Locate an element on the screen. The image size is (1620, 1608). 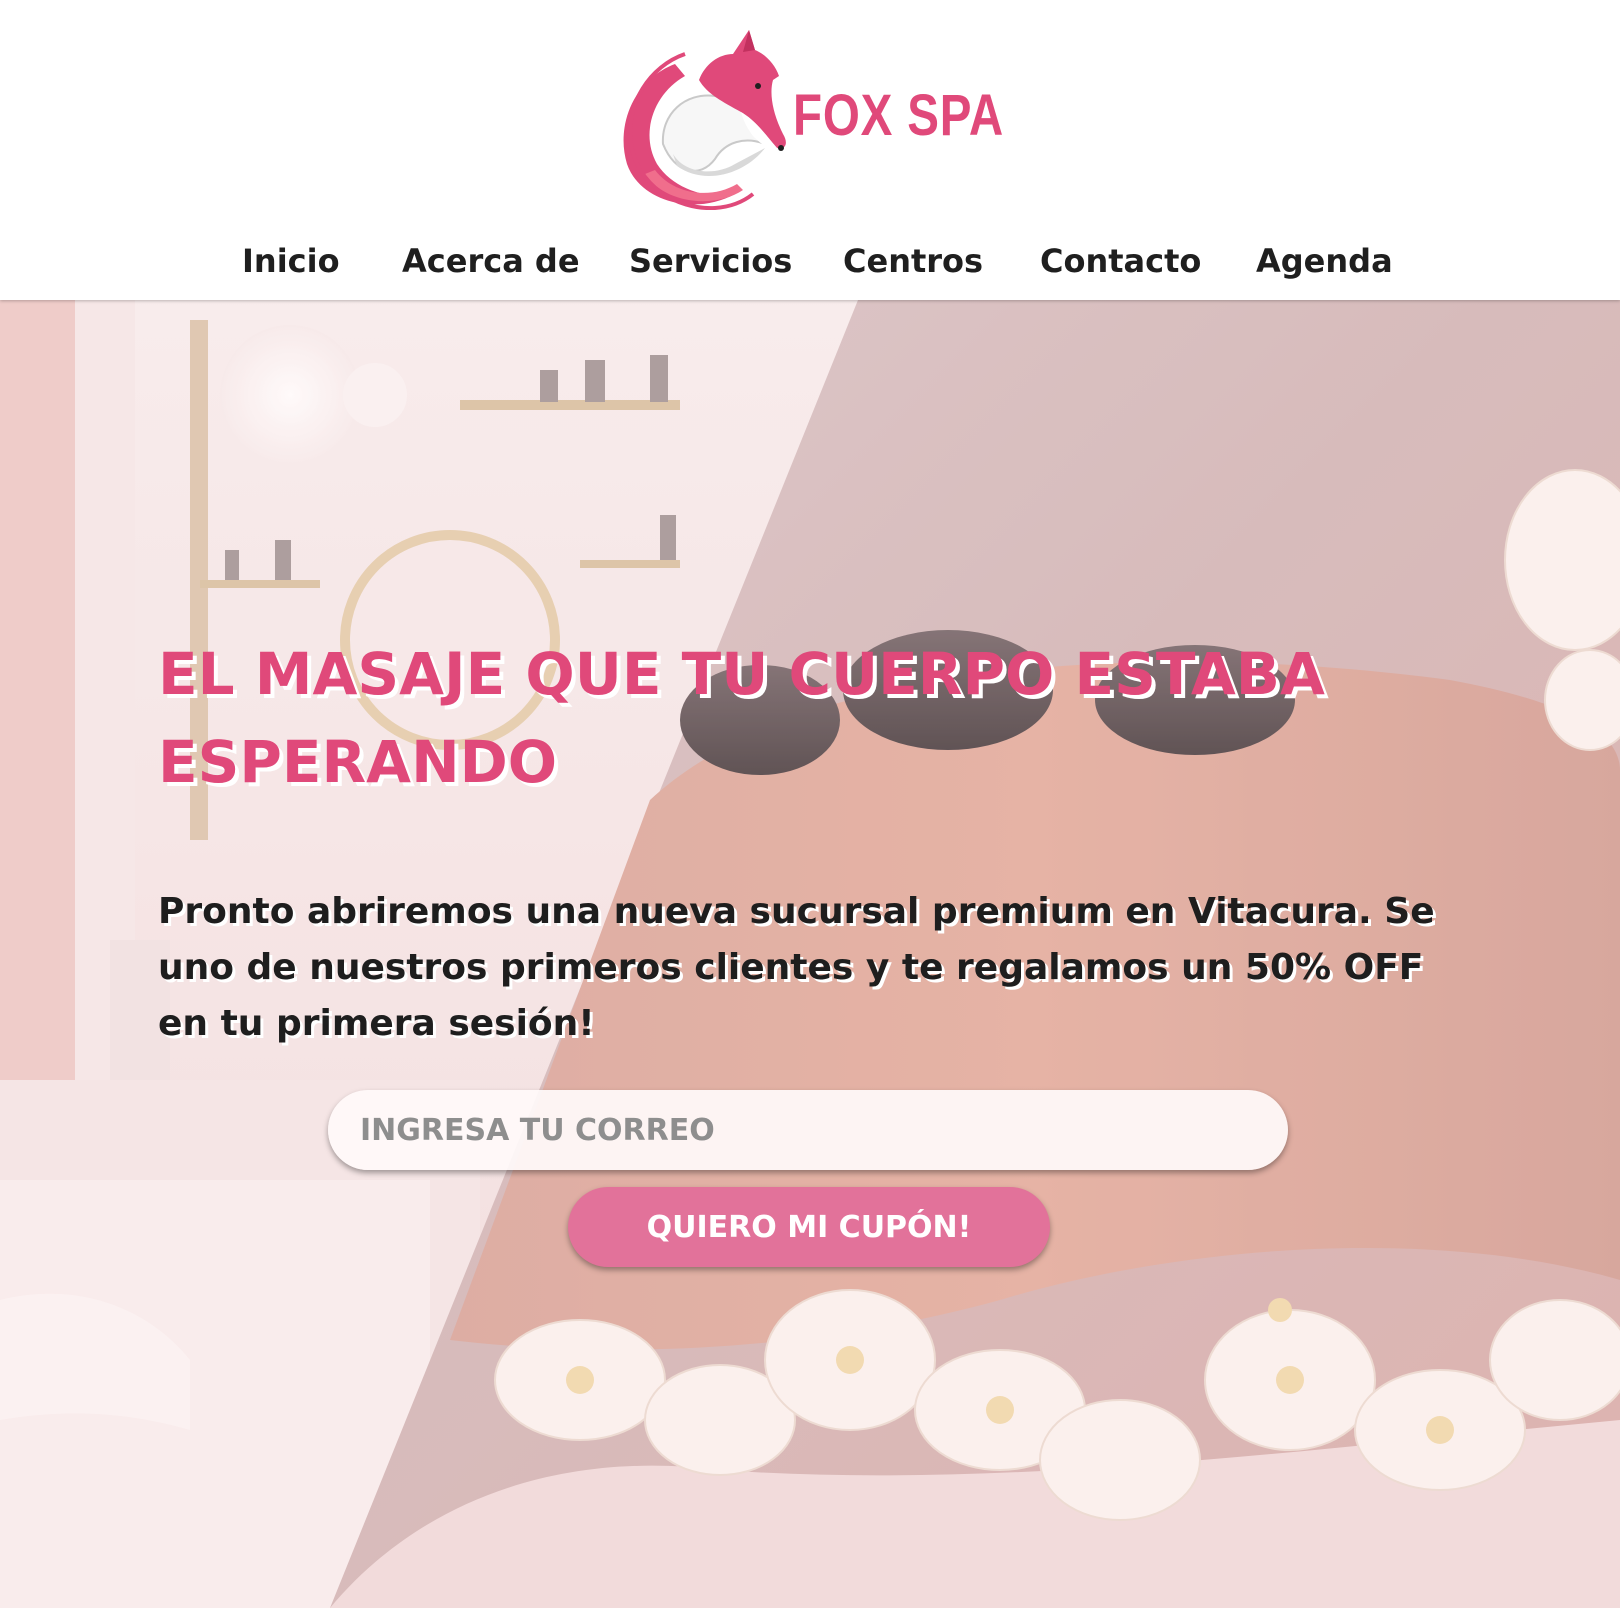
brand-logo: FOX SPA is located at coordinates (810, 117).